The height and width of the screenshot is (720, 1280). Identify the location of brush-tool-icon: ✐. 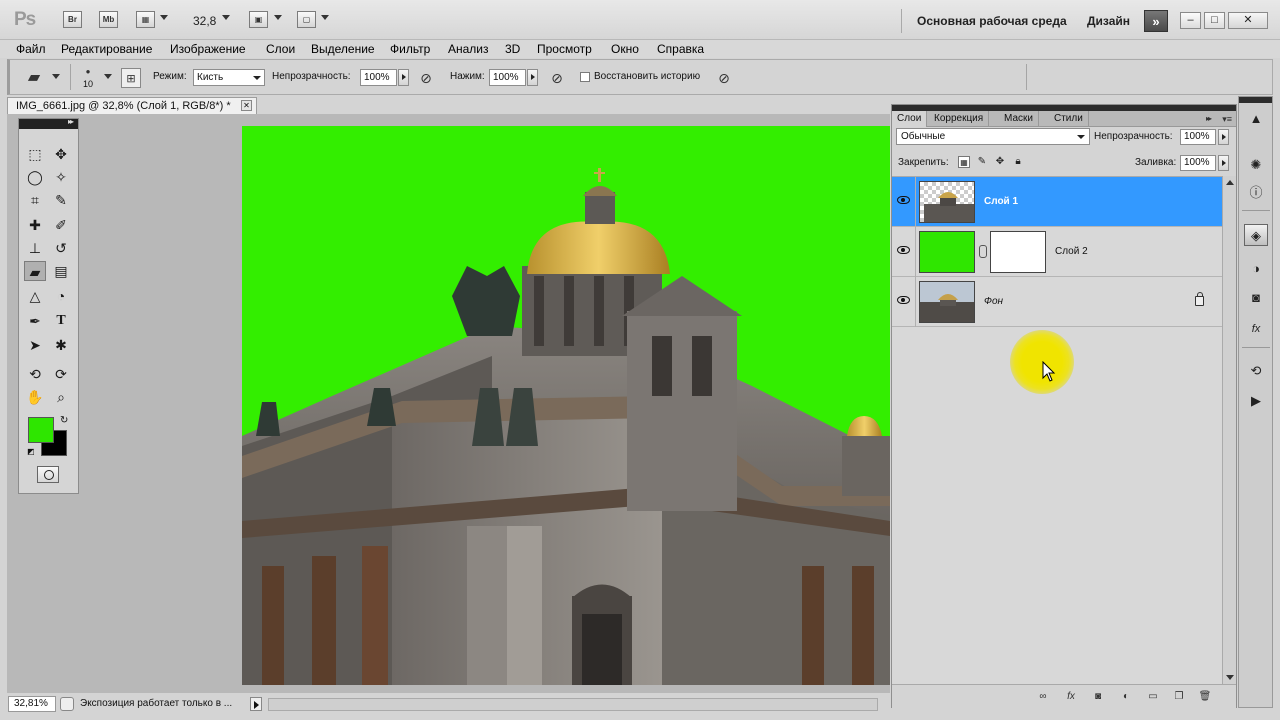
(61, 225).